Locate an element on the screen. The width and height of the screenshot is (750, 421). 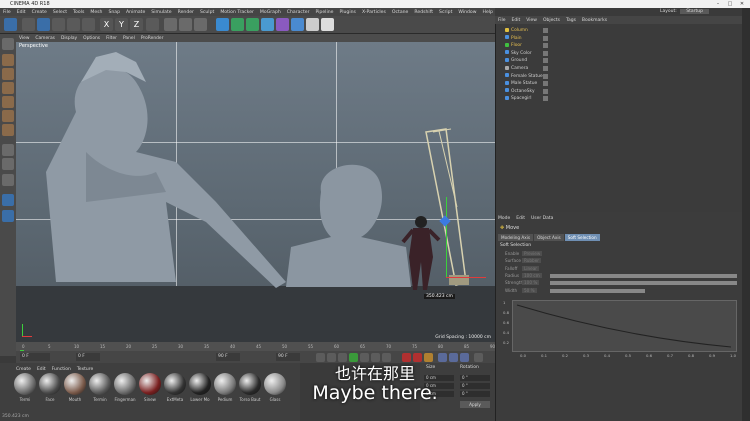
menu-tools: Tools is located at coordinates (78, 12).